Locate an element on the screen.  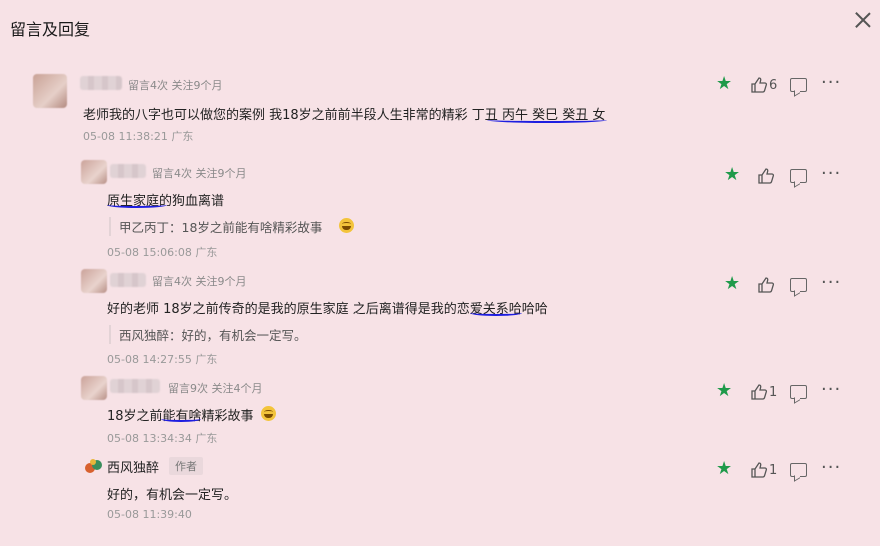
like-count: 6 is located at coordinates (773, 85).